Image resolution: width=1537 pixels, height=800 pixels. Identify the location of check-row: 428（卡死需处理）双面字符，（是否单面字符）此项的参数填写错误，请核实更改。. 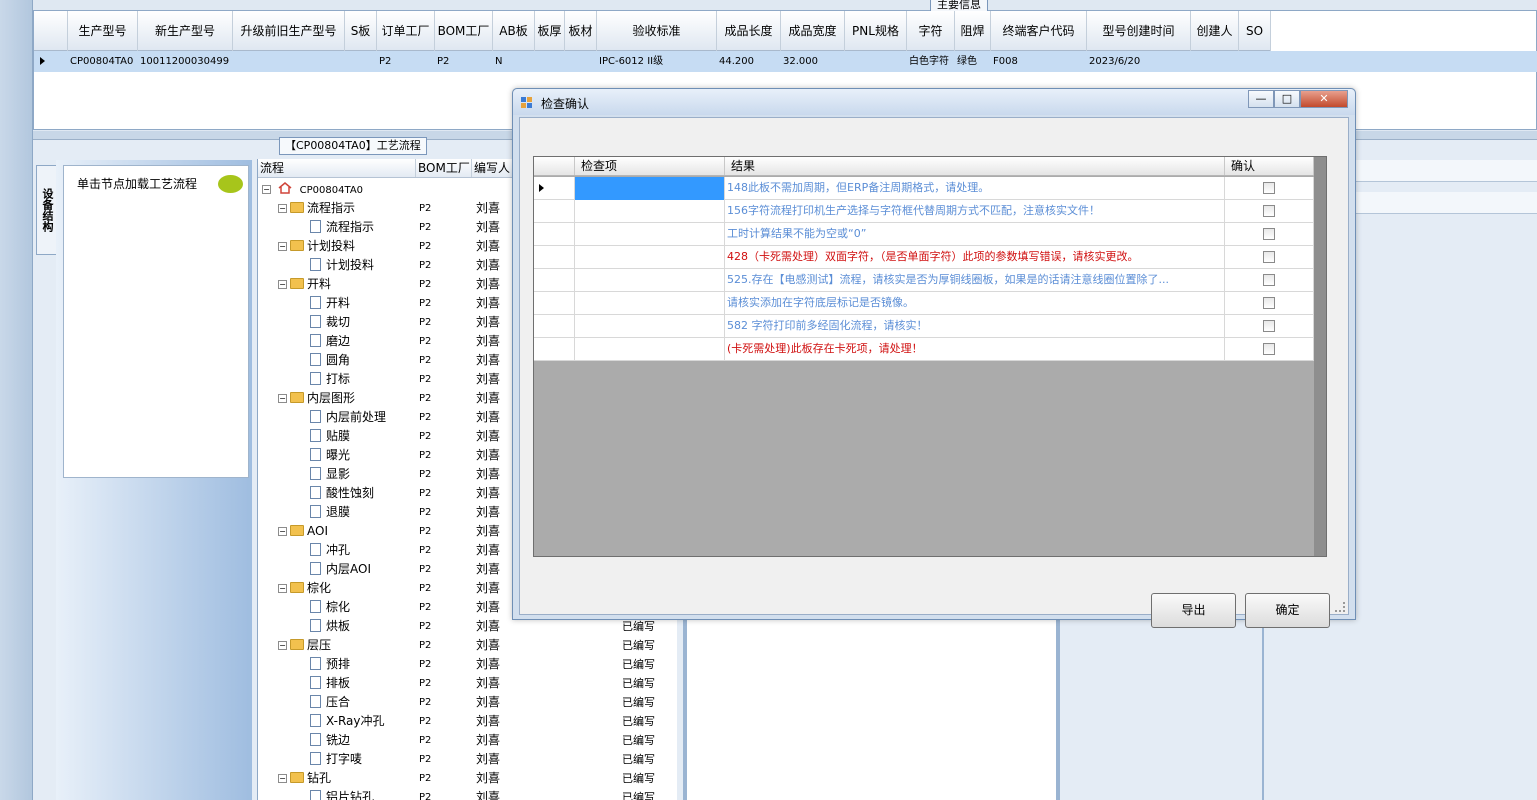
(924, 257).